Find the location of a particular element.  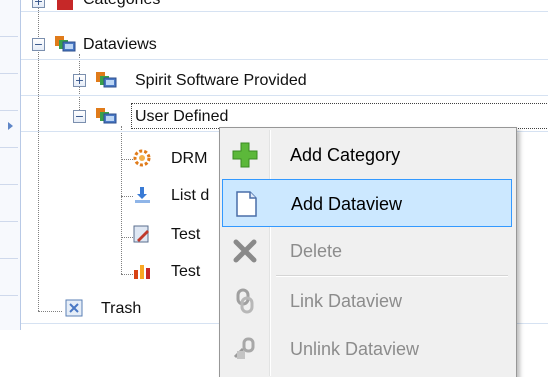

unlink-icon is located at coordinates (245, 349).